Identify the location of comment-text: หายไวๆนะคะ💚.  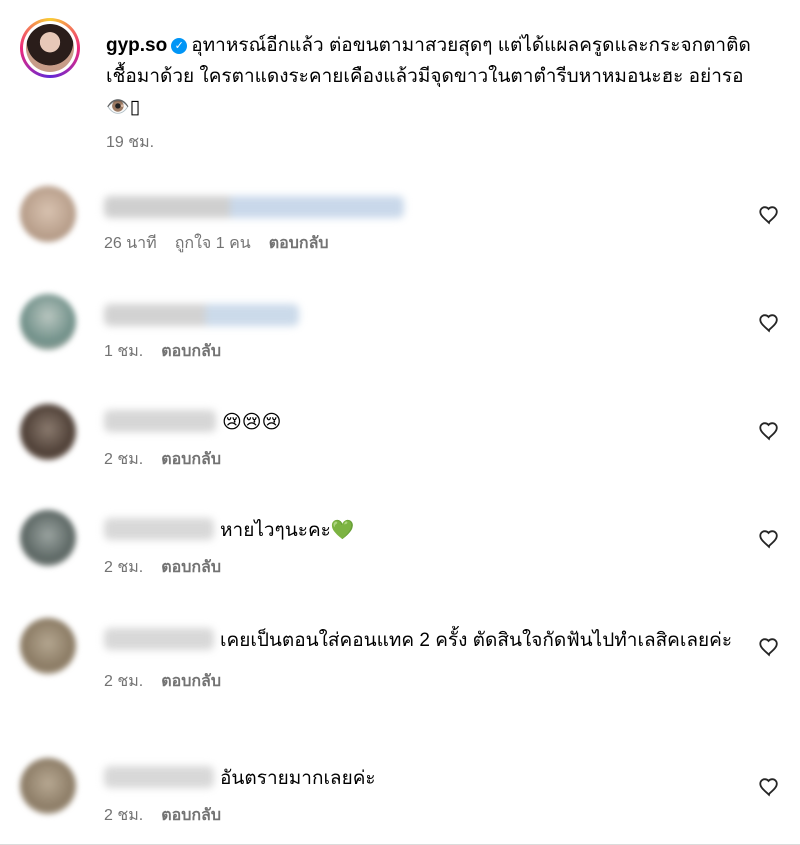
(287, 530).